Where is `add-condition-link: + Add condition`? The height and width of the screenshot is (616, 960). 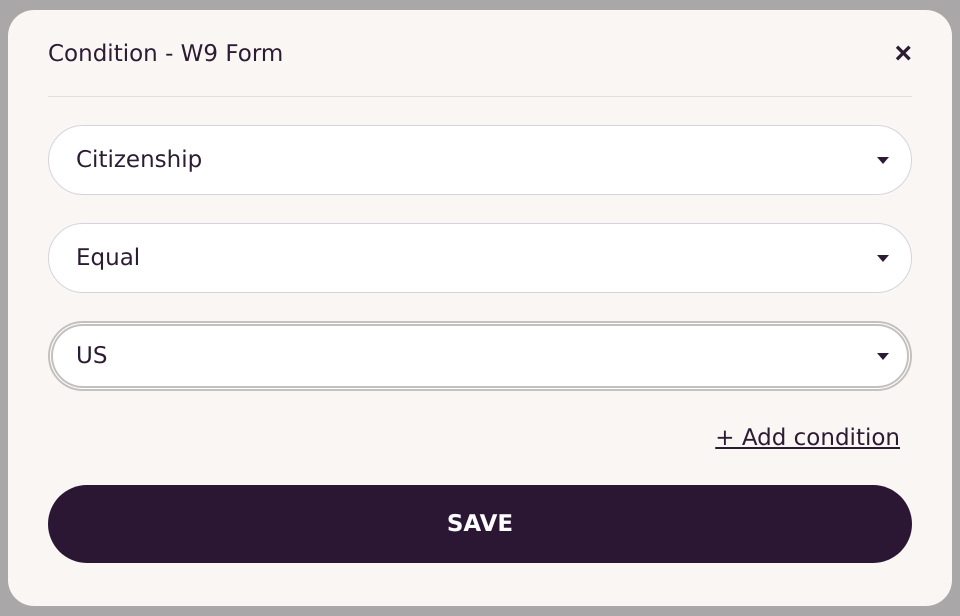
add-condition-link: + Add condition is located at coordinates (807, 438).